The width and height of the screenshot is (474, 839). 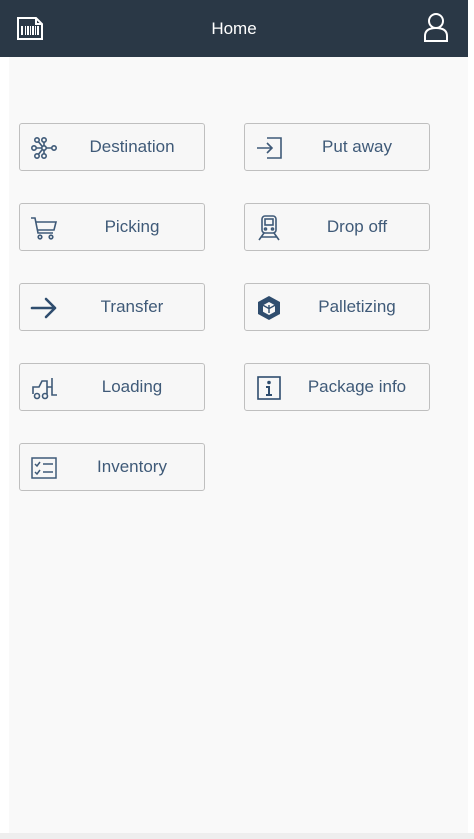 I want to click on tile-loading: Loading, so click(x=112, y=387).